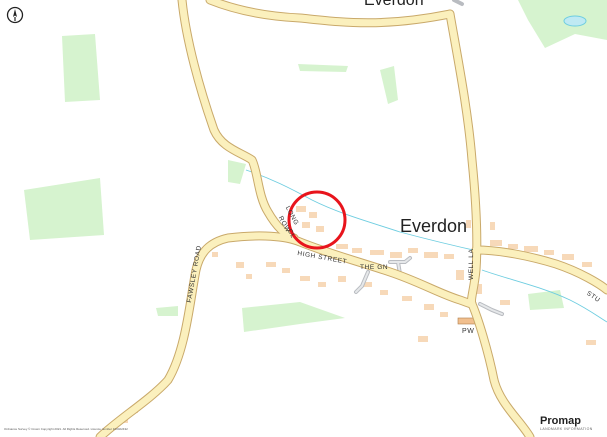  I want to click on road-label-the-green: THE GN, so click(374, 267).